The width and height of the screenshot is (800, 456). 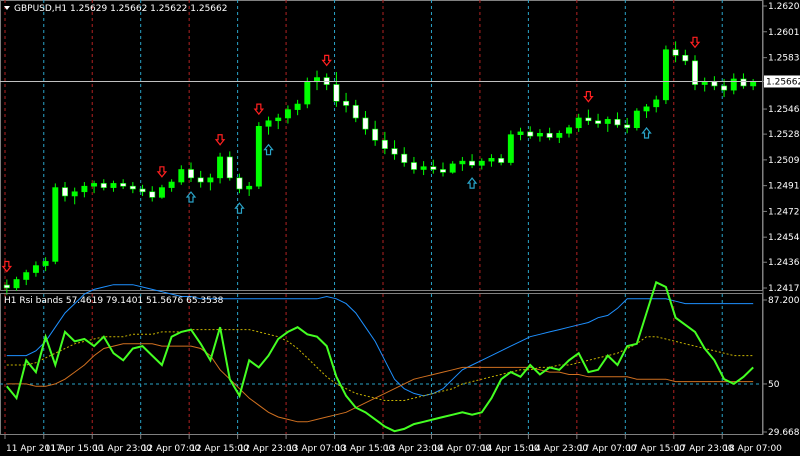 I want to click on time-tick-label: 18 Apr 07:00, so click(x=752, y=449).